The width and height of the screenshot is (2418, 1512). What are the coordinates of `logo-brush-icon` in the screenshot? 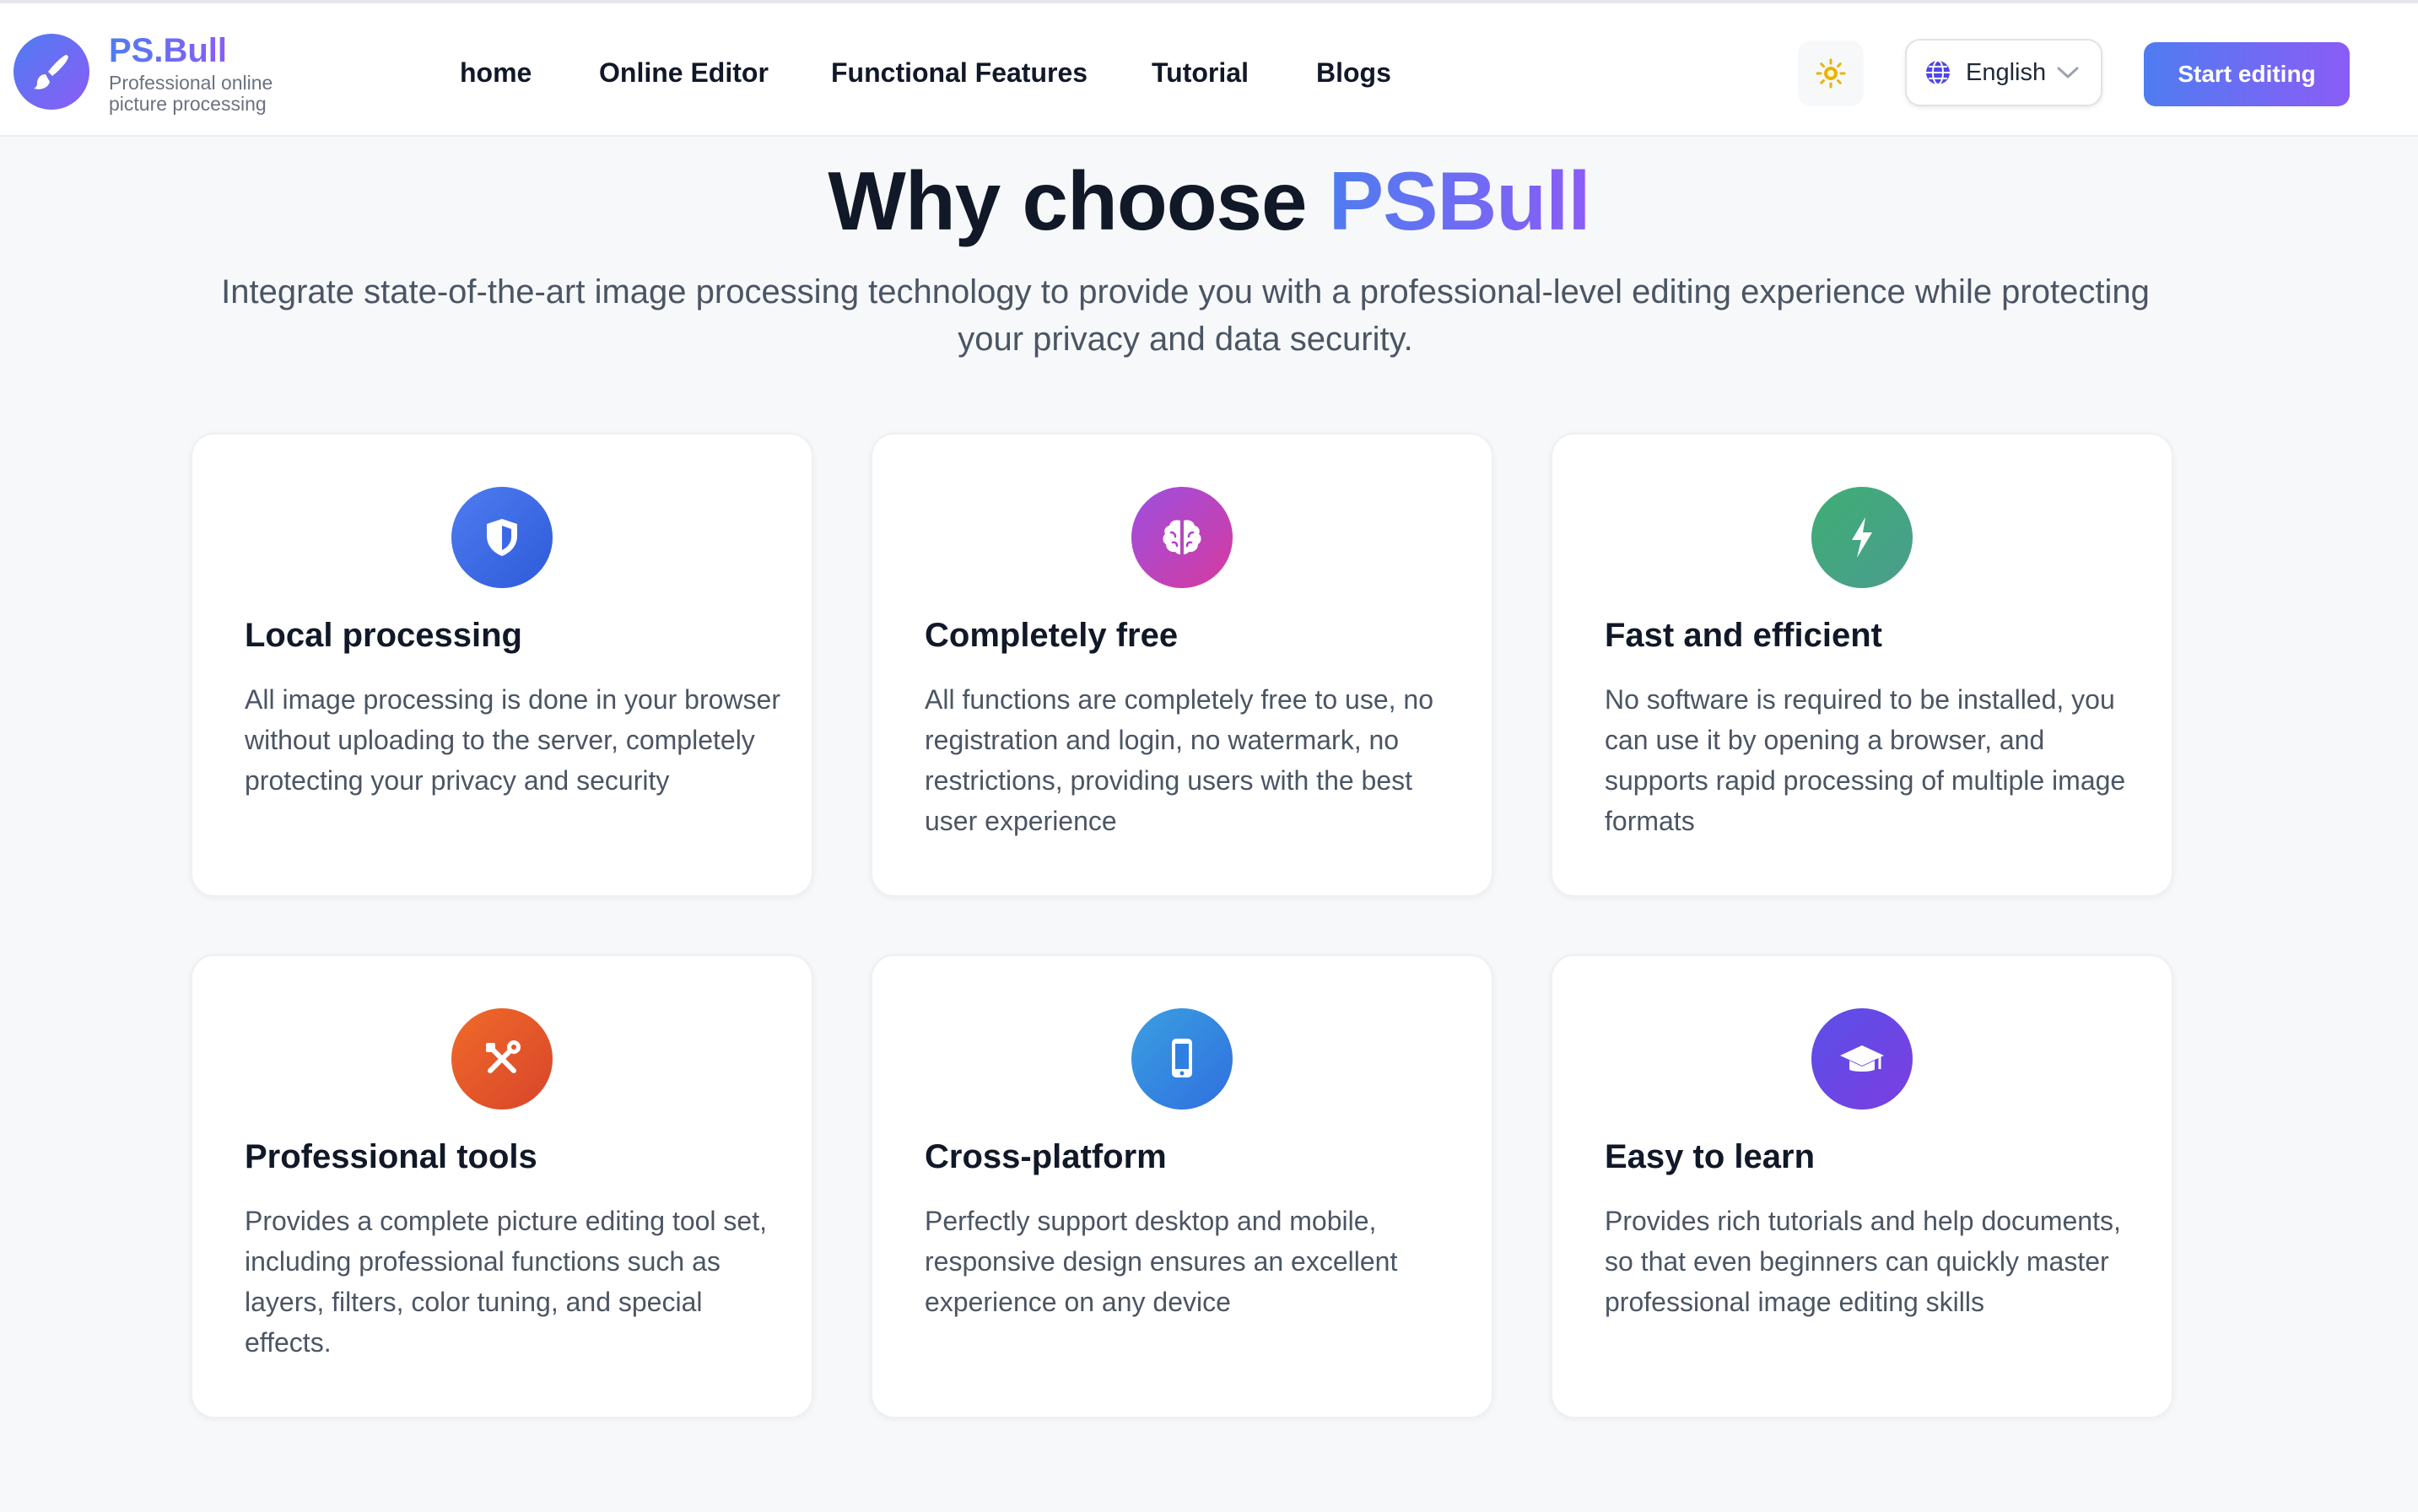 It's located at (51, 72).